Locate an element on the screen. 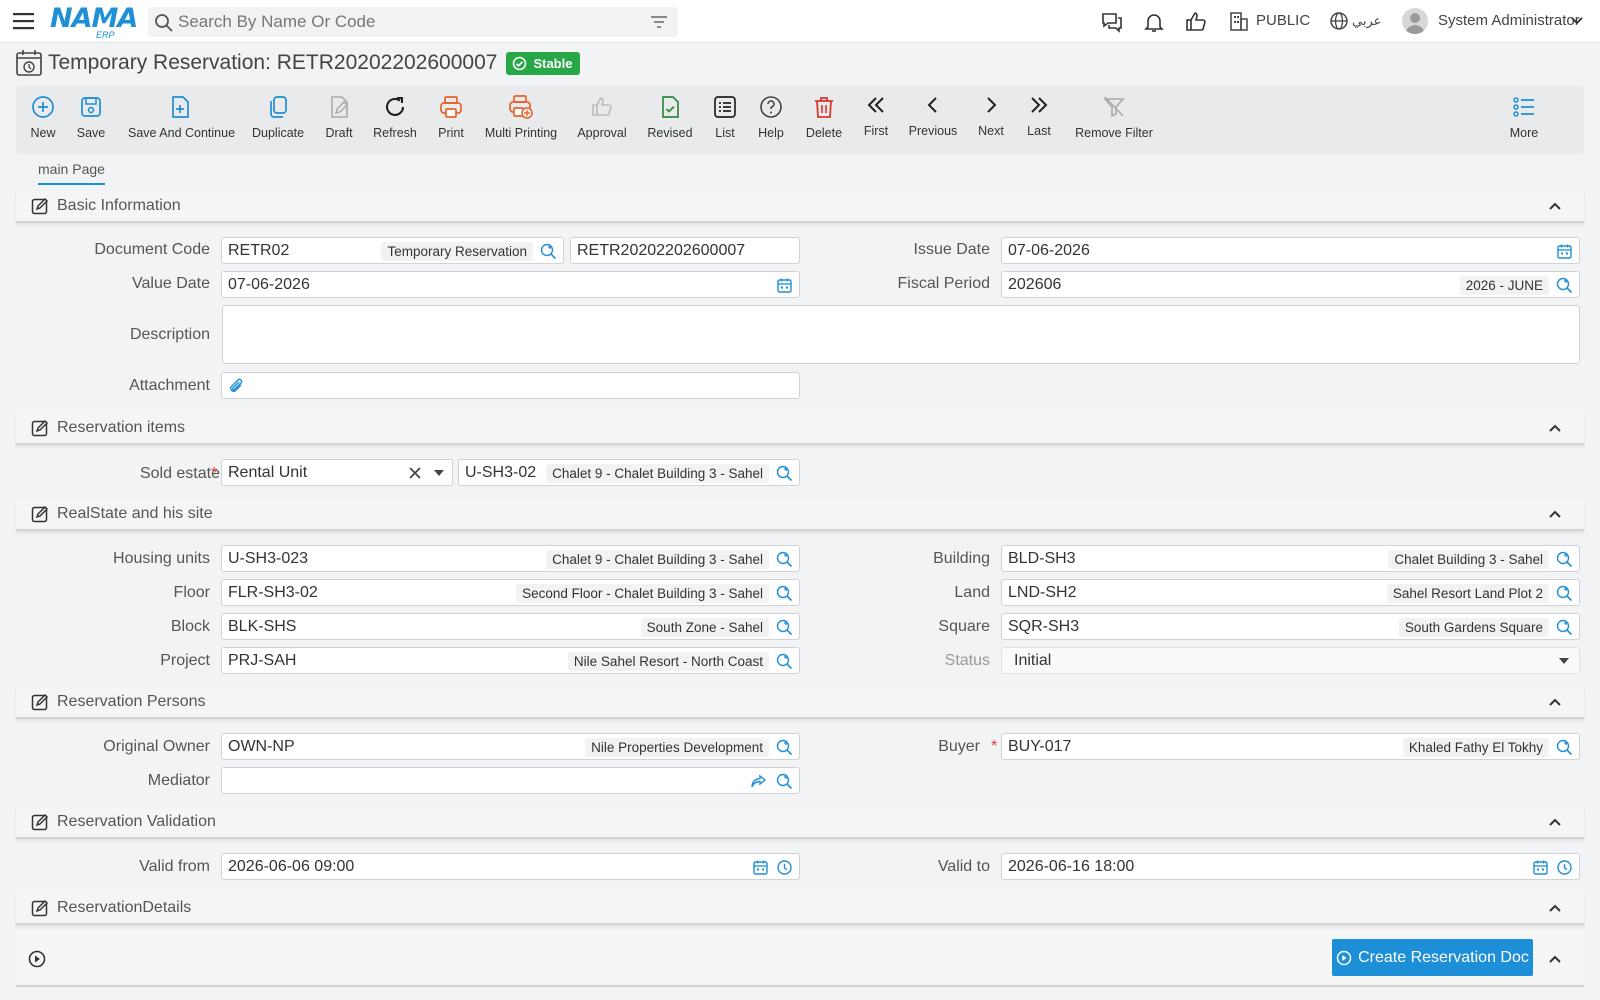 This screenshot has height=1000, width=1600. search-input is located at coordinates (408, 22).